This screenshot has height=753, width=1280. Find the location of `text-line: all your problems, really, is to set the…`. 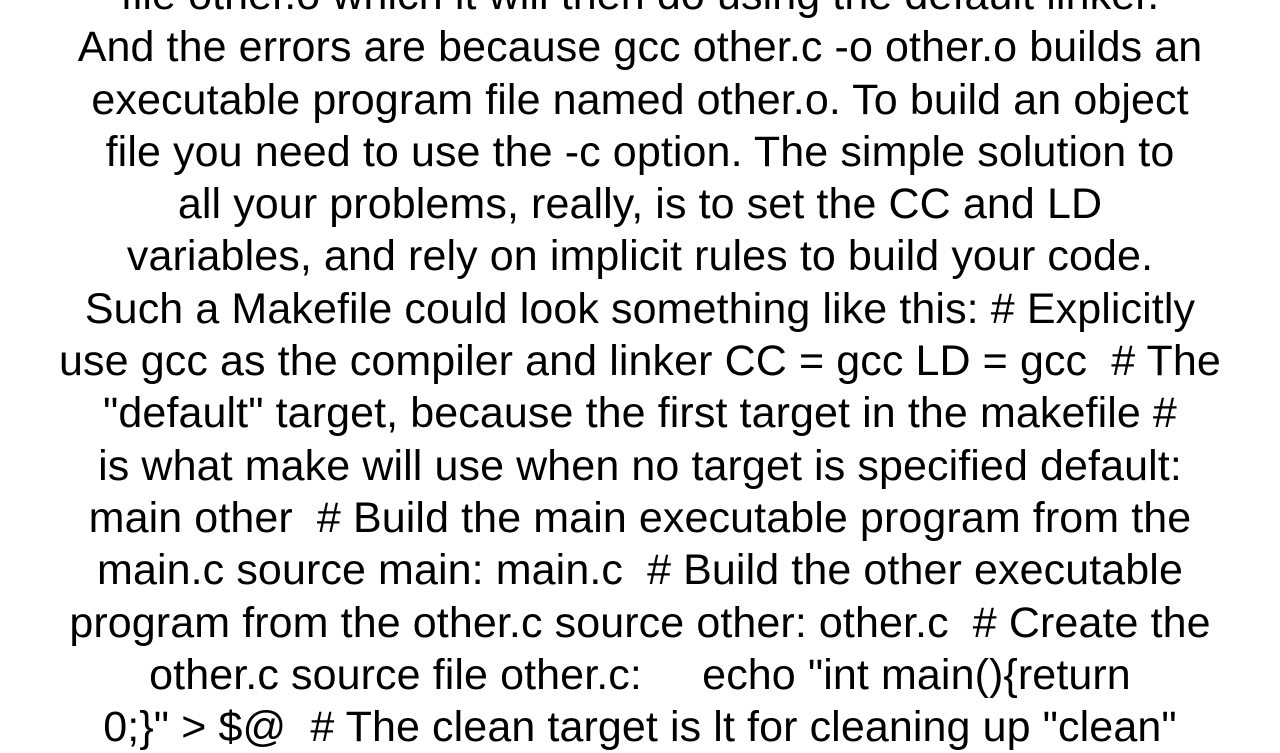

text-line: all your problems, really, is to set the… is located at coordinates (640, 204).